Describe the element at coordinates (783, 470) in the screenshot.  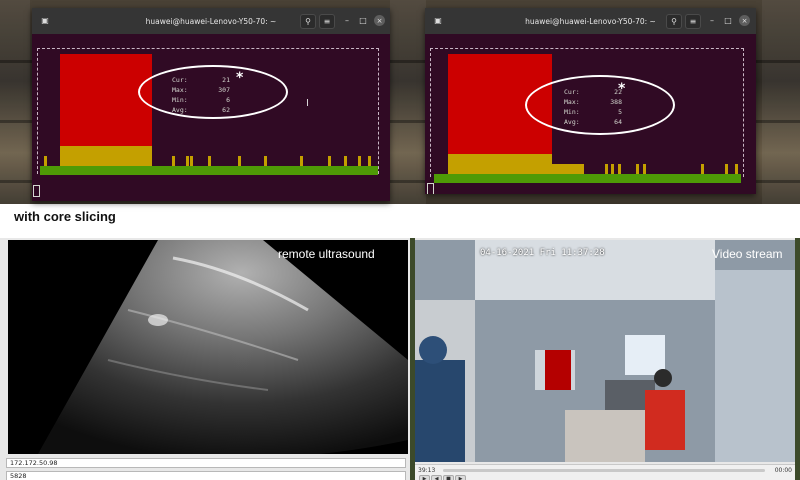
I see `end-time: 00:00` at that location.